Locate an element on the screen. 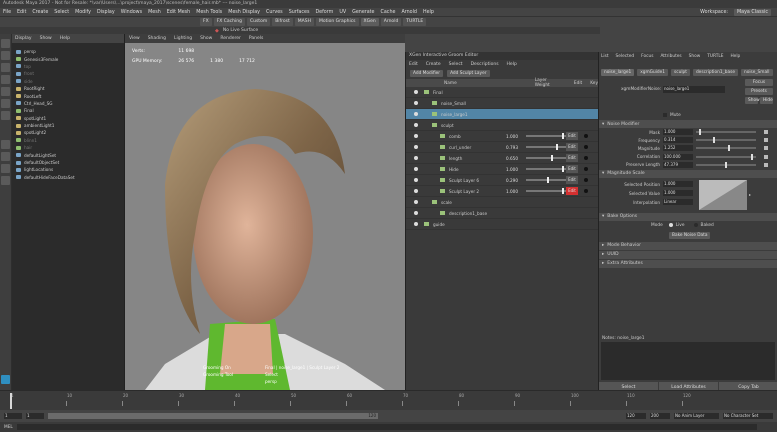  menu-help: Help is located at coordinates (428, 12).